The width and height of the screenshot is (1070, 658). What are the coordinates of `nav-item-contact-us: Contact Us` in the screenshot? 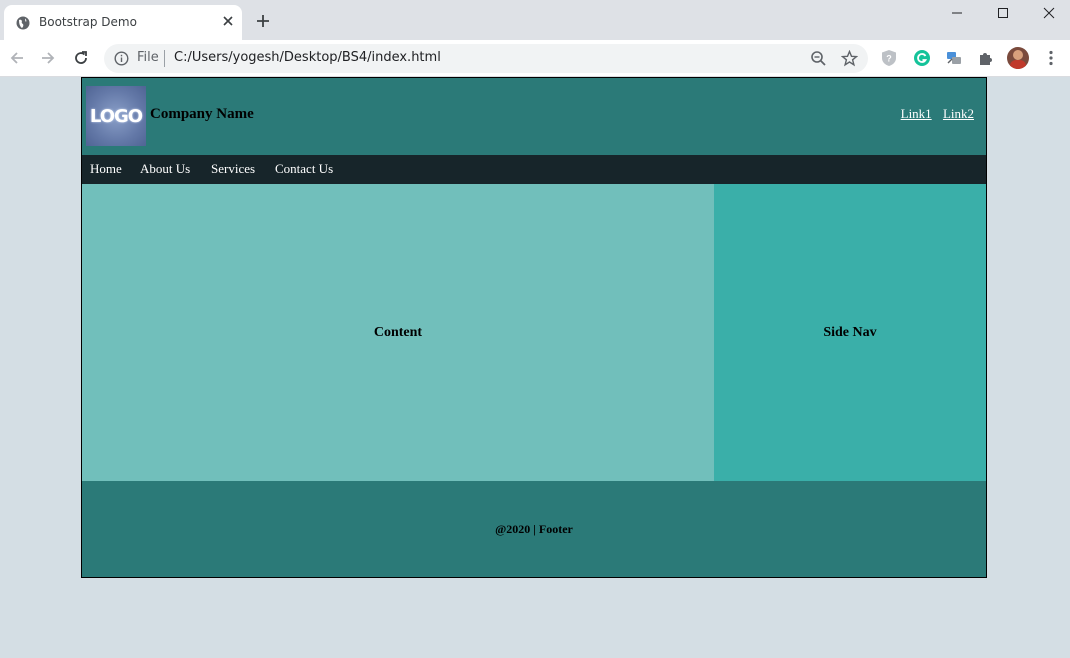 It's located at (304, 169).